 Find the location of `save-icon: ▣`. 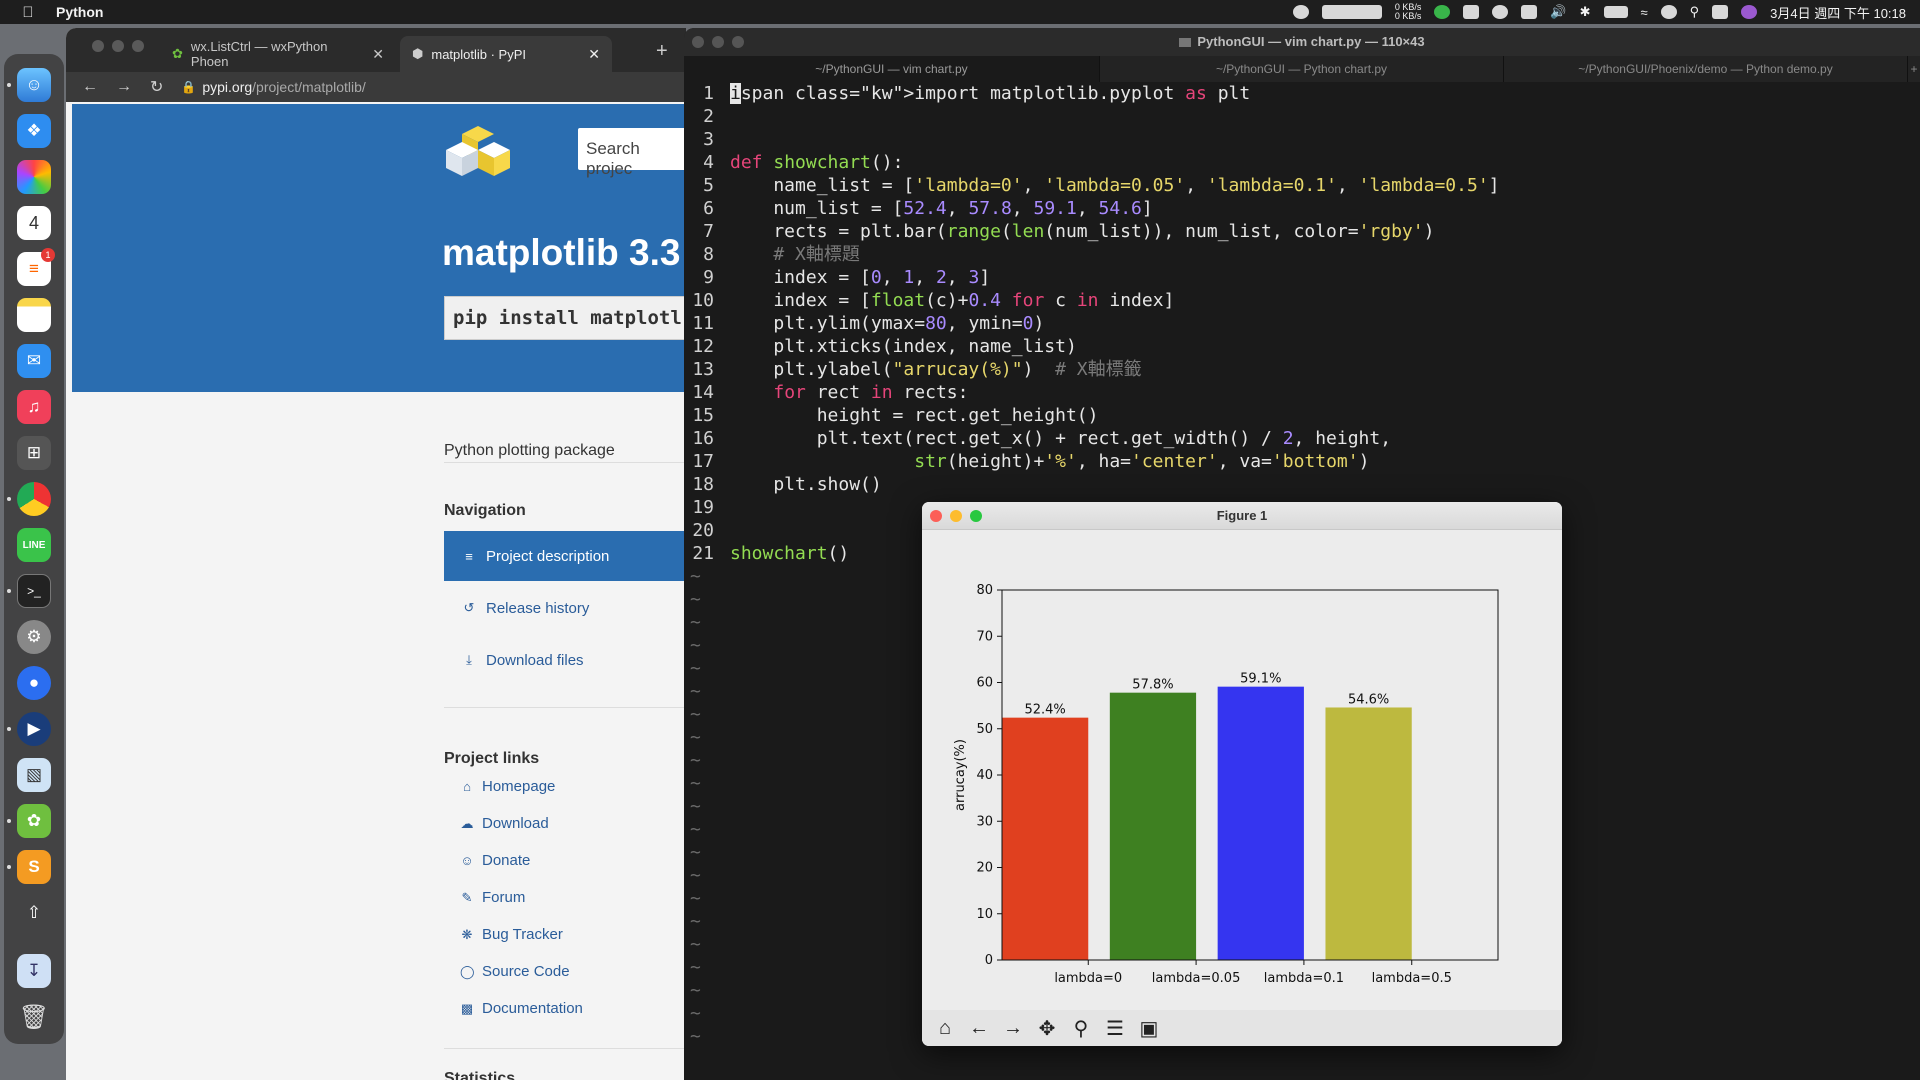

save-icon: ▣ is located at coordinates (1149, 1028).